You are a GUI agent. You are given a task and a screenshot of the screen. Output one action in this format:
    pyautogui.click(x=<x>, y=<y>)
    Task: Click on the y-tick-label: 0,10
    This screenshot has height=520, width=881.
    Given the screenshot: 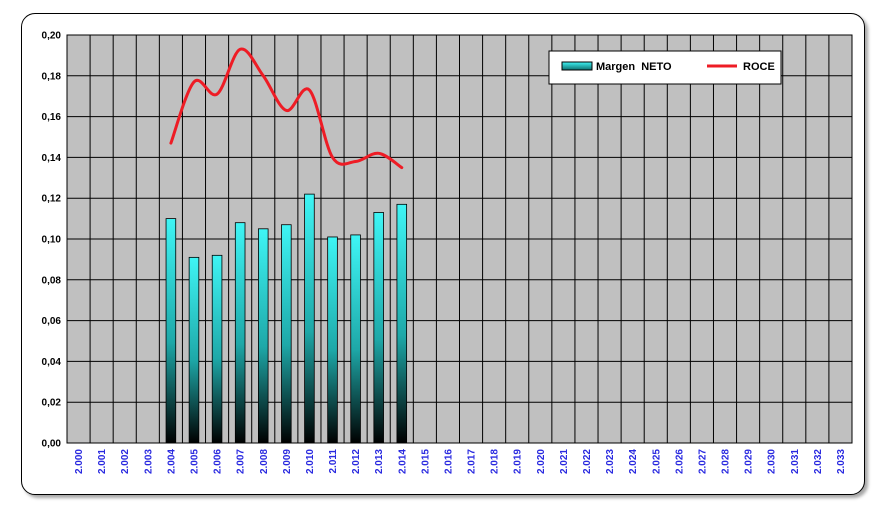 What is the action you would take?
    pyautogui.click(x=52, y=240)
    